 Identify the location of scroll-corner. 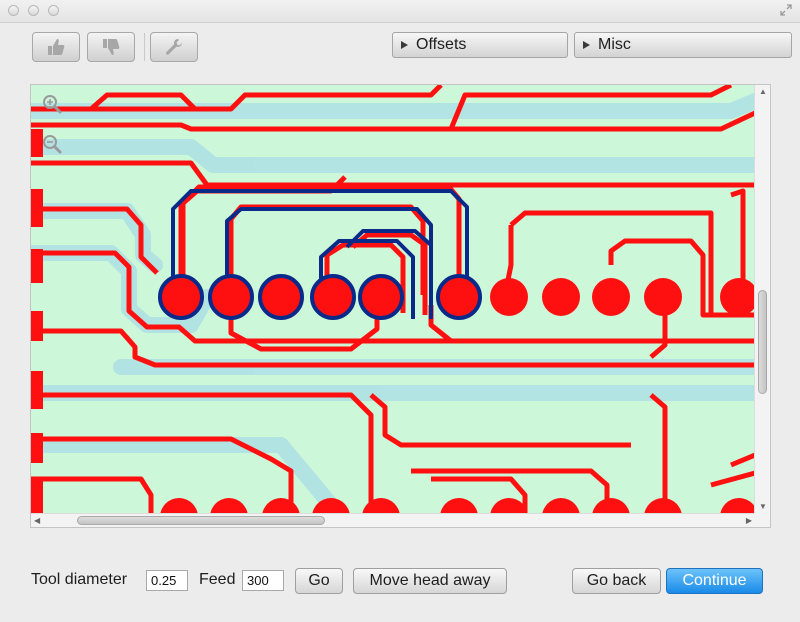
(762, 520).